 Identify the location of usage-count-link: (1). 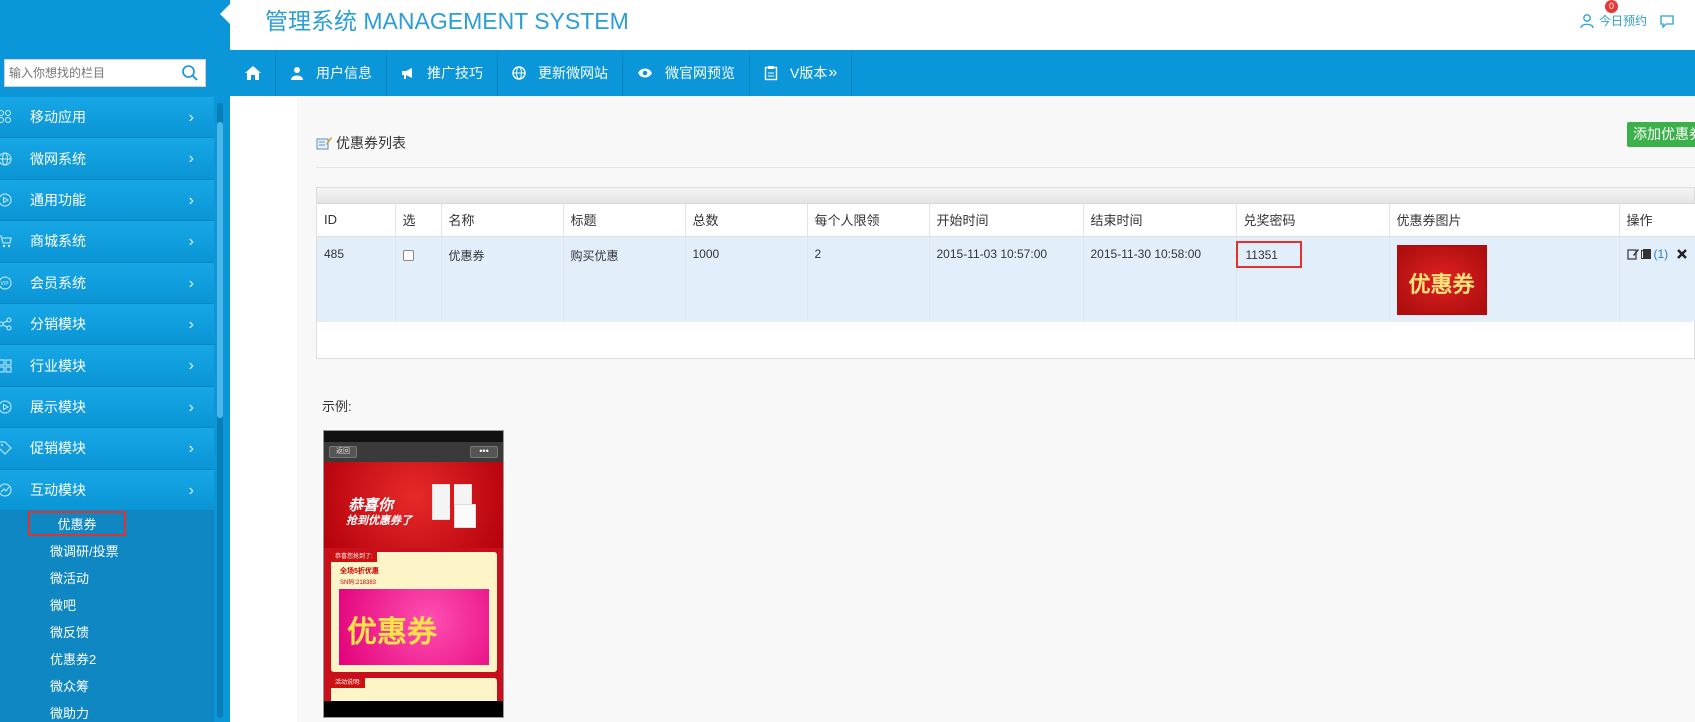
(1661, 254).